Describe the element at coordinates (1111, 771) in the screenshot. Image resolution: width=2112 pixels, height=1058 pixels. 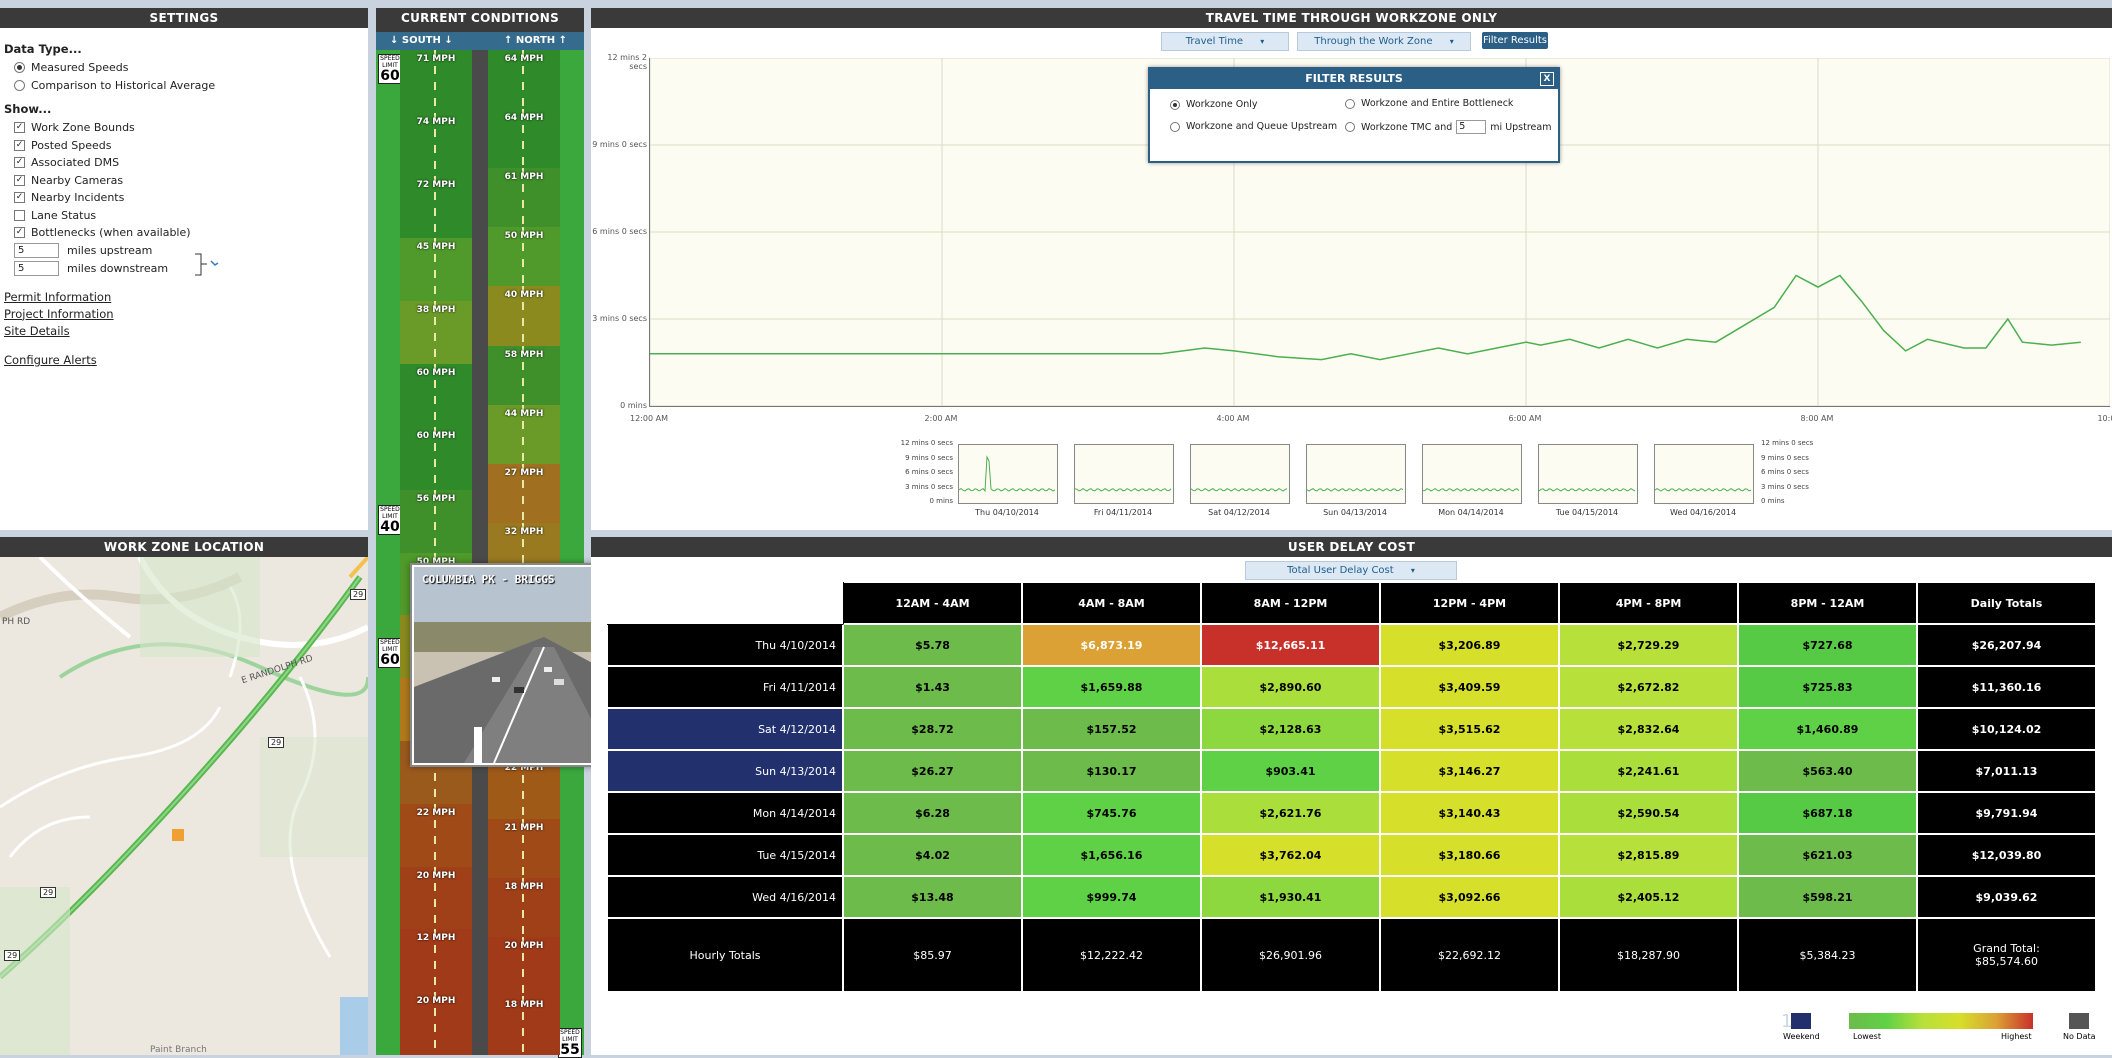
I see `delay-cost-cell: $130.17` at that location.